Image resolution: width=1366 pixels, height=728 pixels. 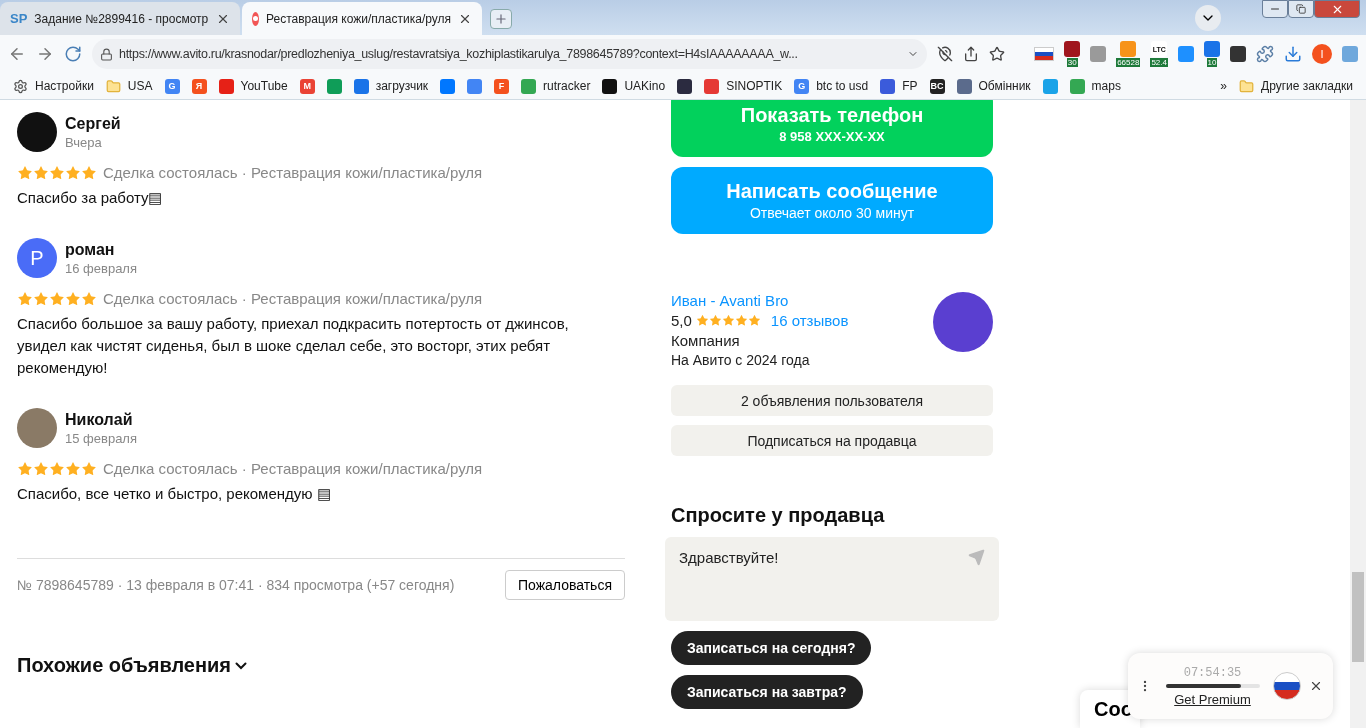 I want to click on tab-title: Задание №2899416 - просмотр, so click(x=121, y=18).